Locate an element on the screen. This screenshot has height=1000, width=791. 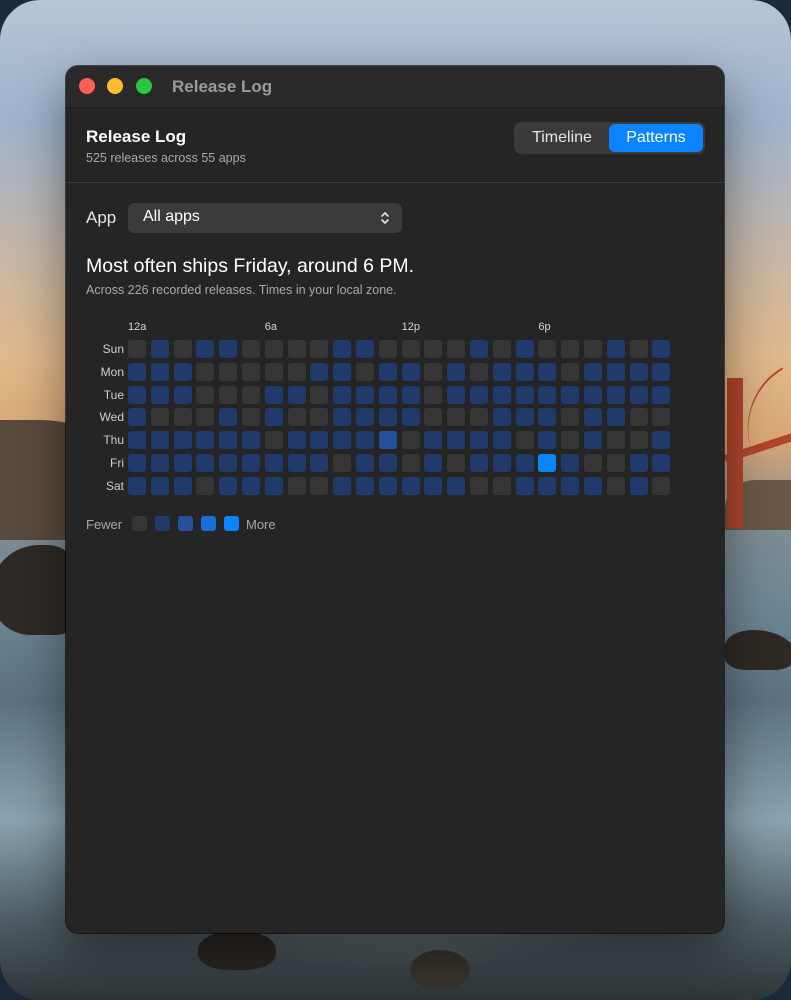
tab-timeline: Timeline is located at coordinates (562, 138).